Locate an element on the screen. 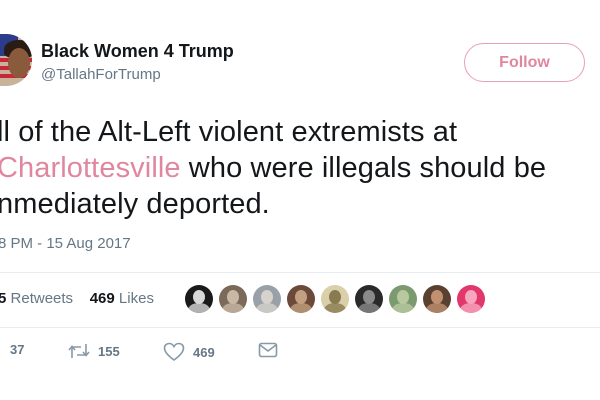  like-count: 469 is located at coordinates (204, 352).